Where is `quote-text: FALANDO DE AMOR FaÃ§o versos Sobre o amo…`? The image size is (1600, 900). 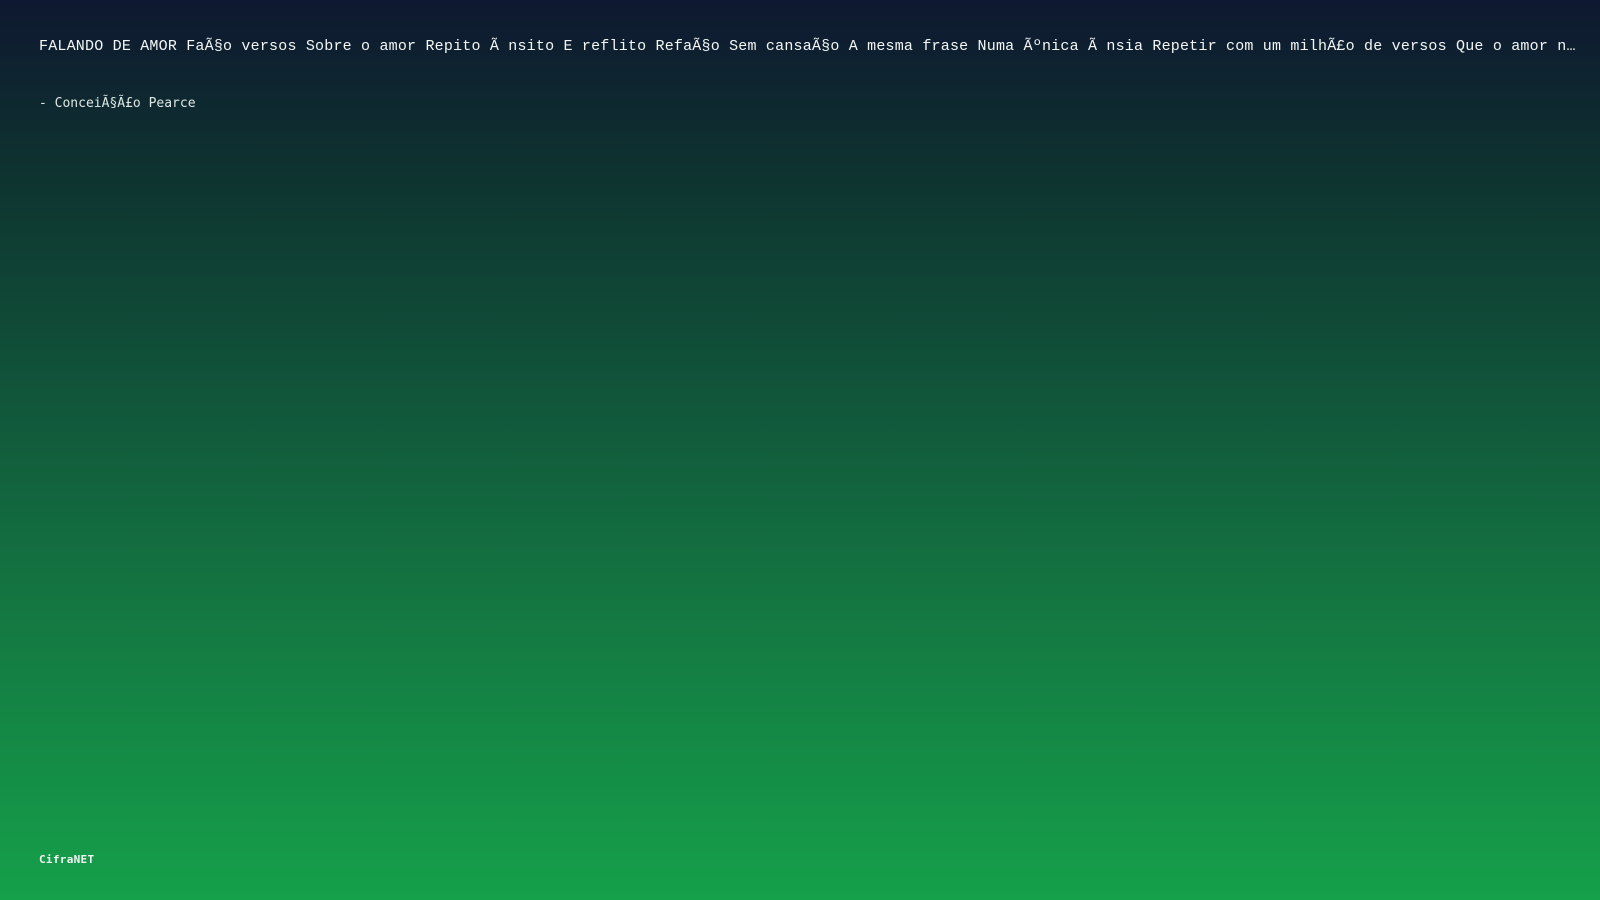 quote-text: FALANDO DE AMOR FaÃ§o versos Sobre o amo… is located at coordinates (809, 46).